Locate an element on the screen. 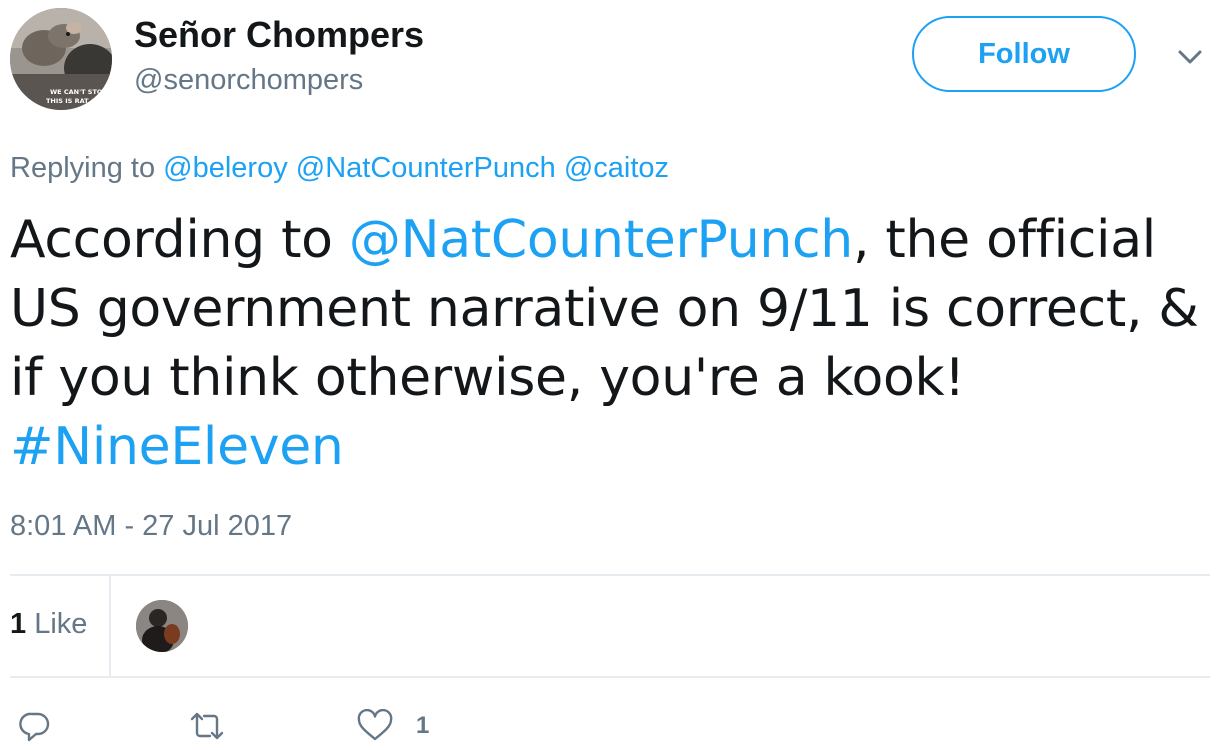 This screenshot has width=1216, height=750. likes-stat: 1 Like is located at coordinates (48, 624).